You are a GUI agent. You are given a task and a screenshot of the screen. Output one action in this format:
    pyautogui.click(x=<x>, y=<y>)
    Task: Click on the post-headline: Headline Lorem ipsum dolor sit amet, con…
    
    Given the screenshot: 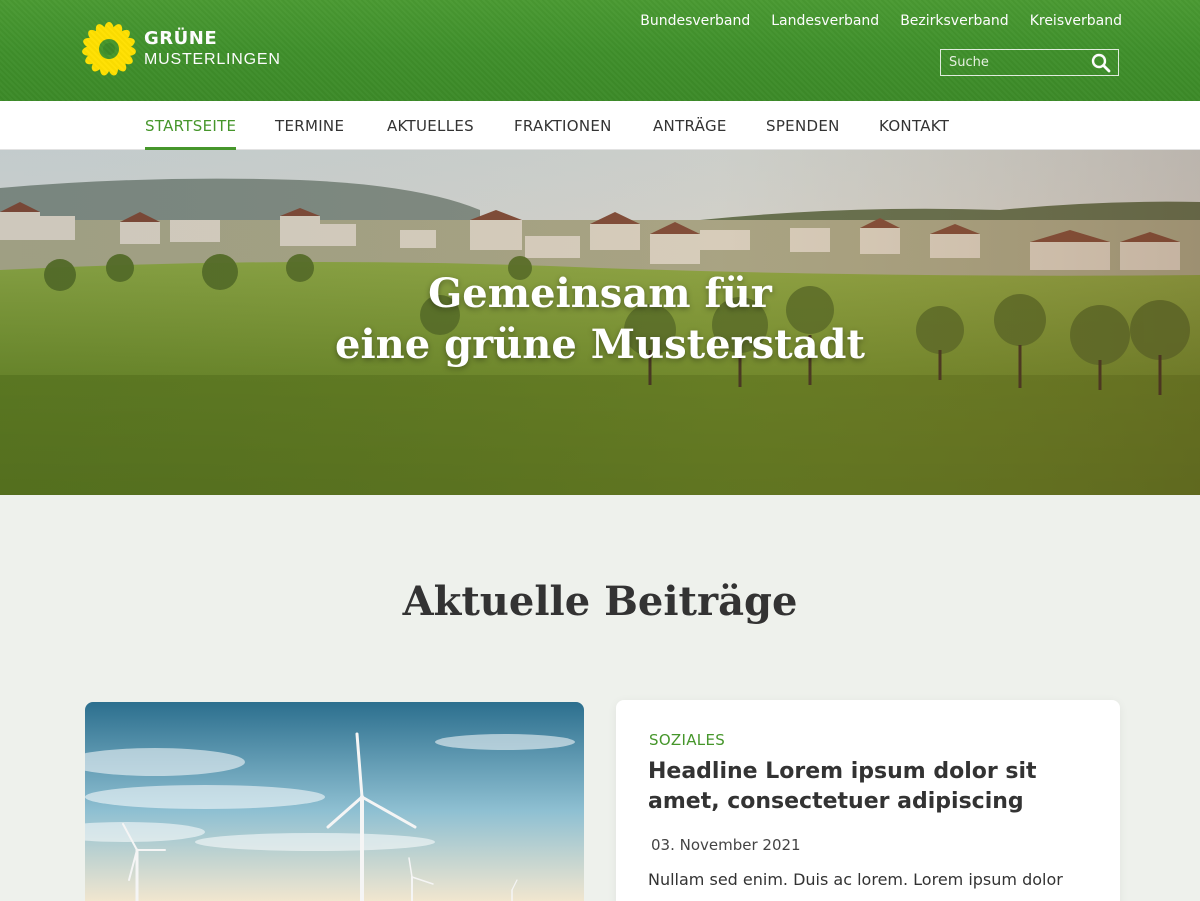 What is the action you would take?
    pyautogui.click(x=873, y=787)
    